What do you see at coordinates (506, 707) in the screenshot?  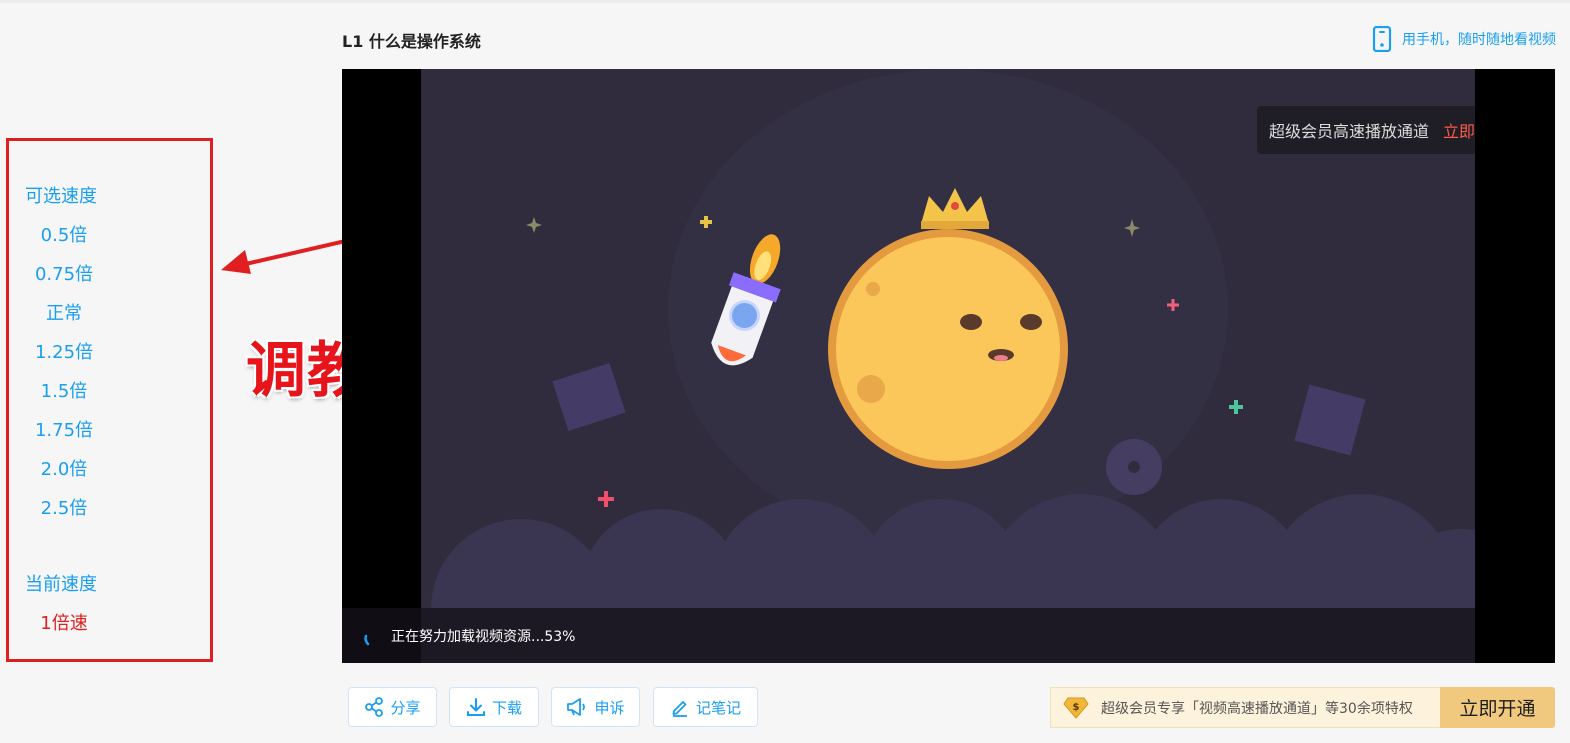 I see `download-label: 下载` at bounding box center [506, 707].